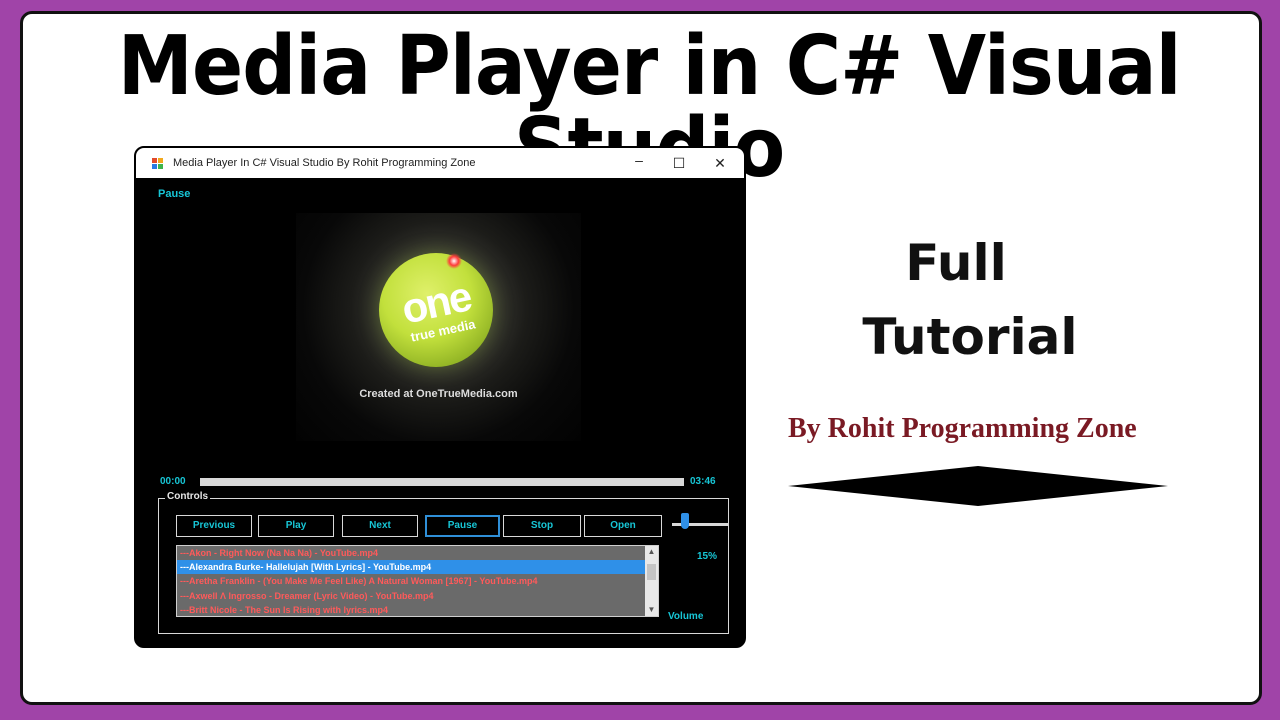 Image resolution: width=1280 pixels, height=720 pixels. What do you see at coordinates (157, 163) in the screenshot?
I see `app-icon` at bounding box center [157, 163].